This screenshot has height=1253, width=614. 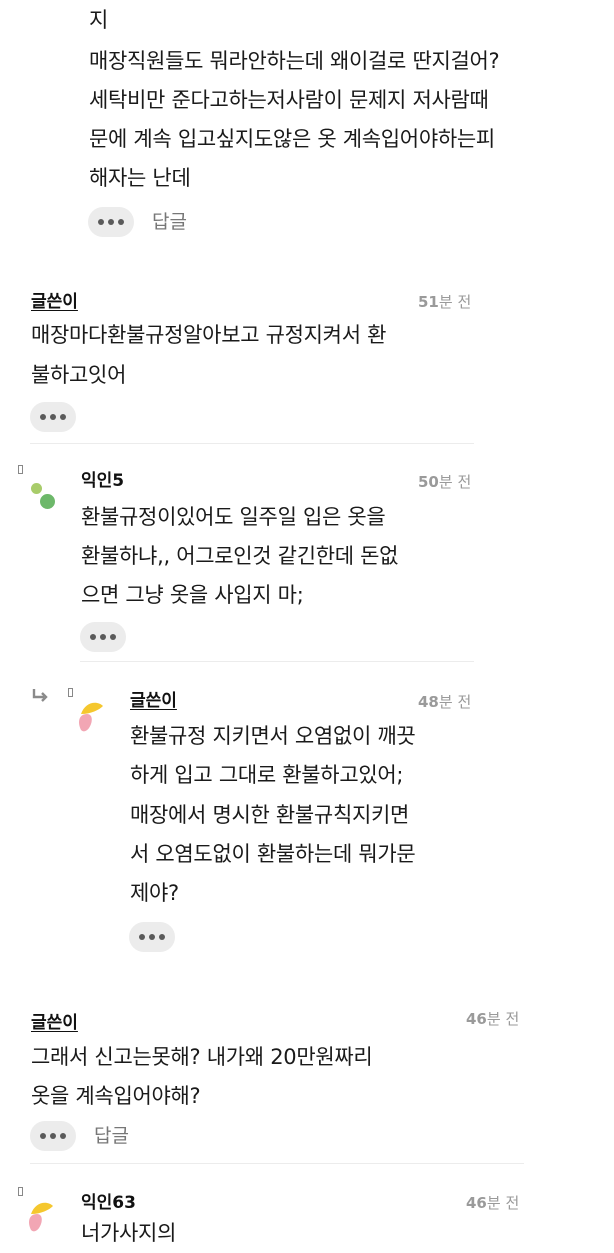 I want to click on comment-time: 50분 전, so click(x=445, y=482).